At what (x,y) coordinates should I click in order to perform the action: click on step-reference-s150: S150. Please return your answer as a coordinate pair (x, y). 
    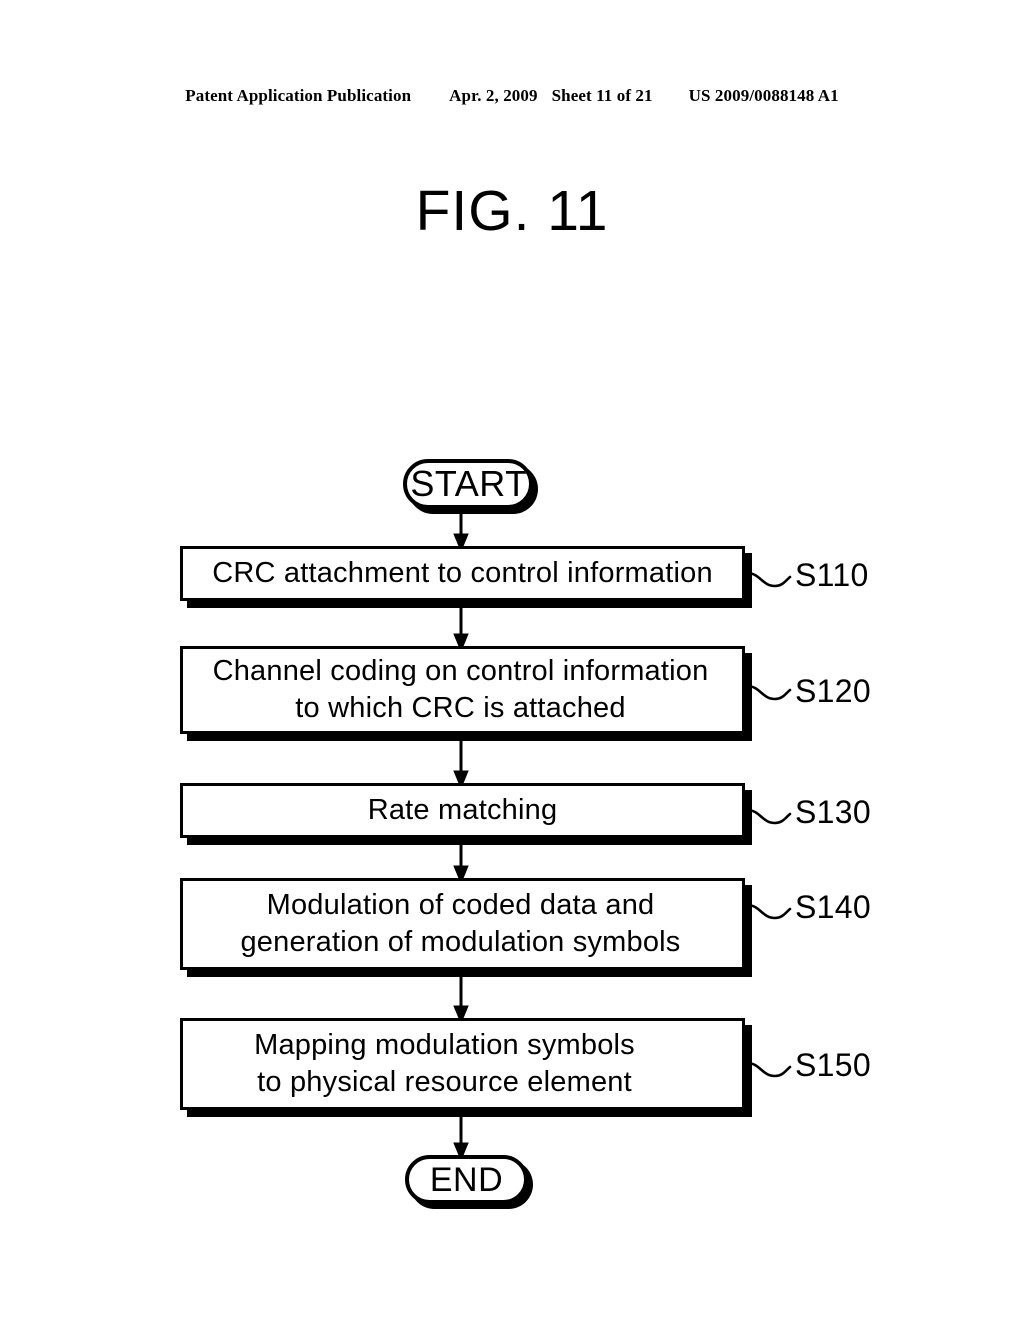
    Looking at the image, I should click on (833, 1065).